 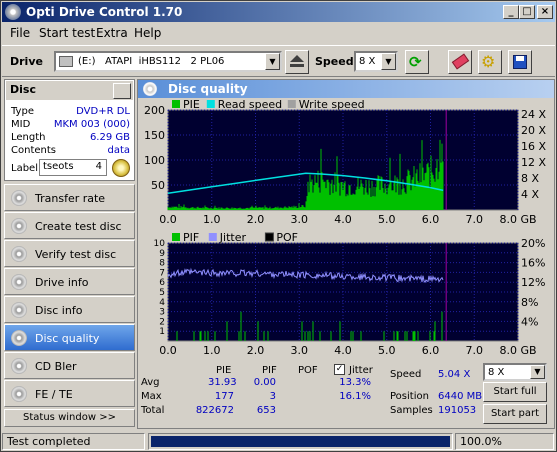 I want to click on minimize-button: _, so click(x=511, y=12).